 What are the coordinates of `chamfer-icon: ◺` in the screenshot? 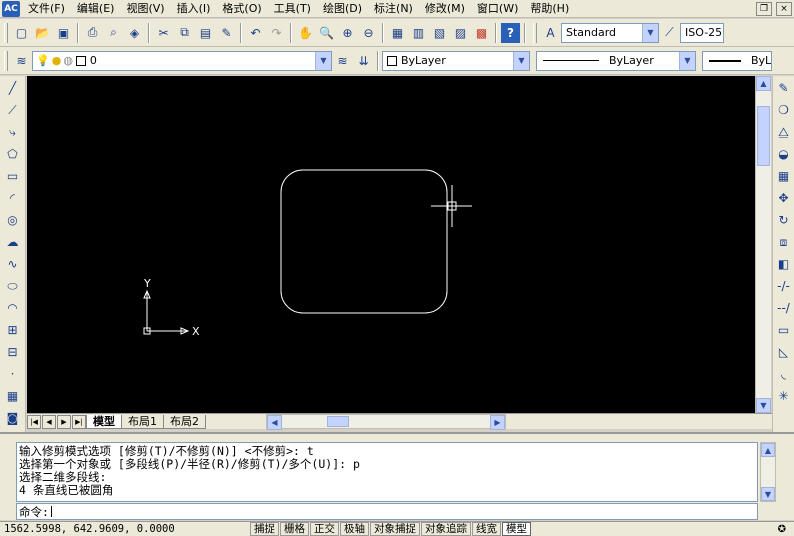 It's located at (784, 352).